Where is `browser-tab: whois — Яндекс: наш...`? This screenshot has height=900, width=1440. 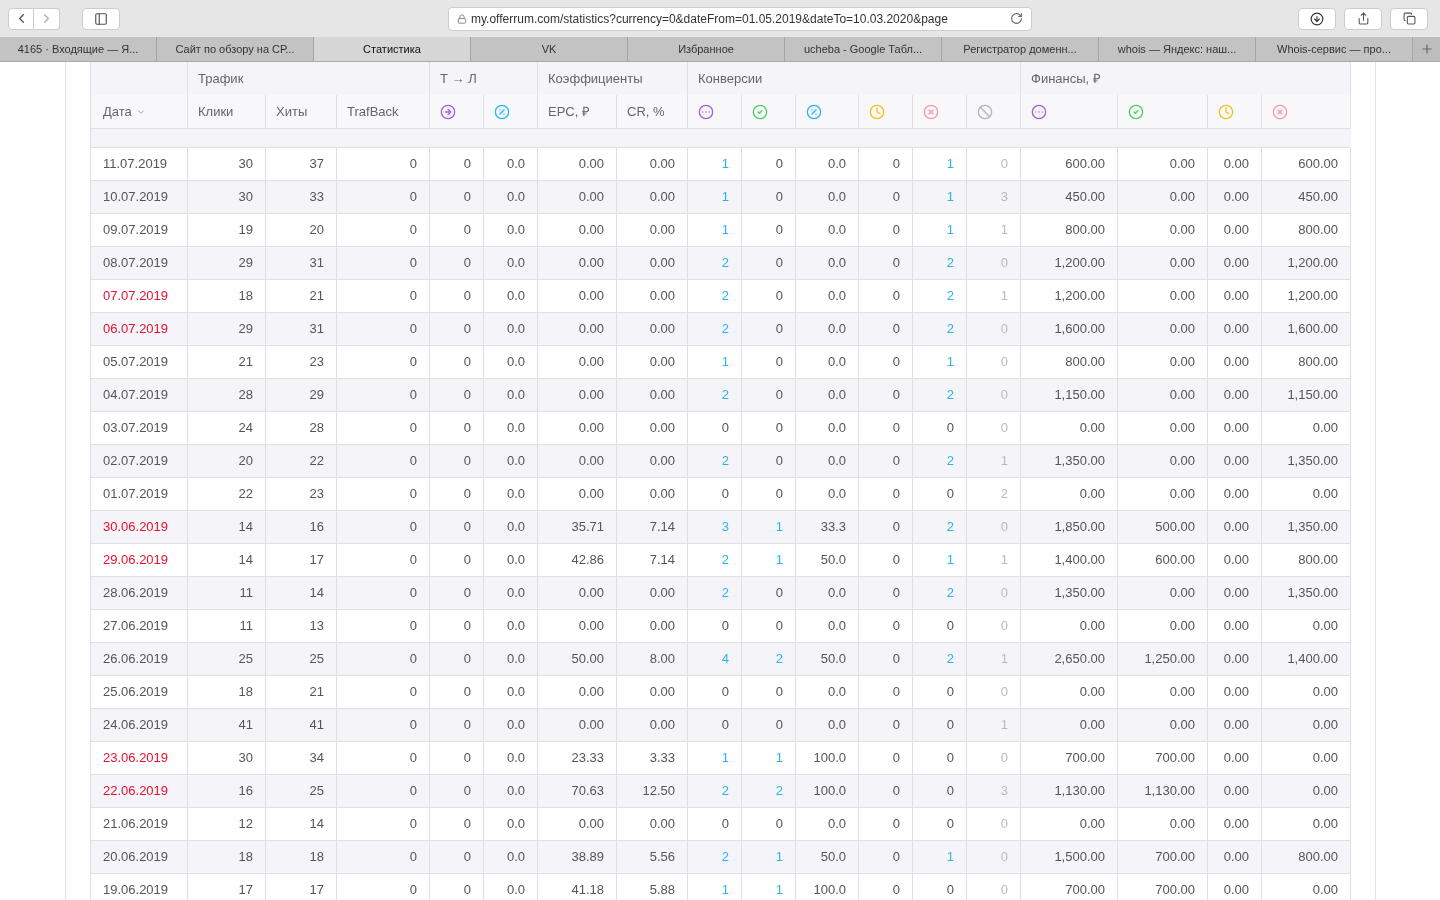
browser-tab: whois — Яндекс: наш... is located at coordinates (1177, 49).